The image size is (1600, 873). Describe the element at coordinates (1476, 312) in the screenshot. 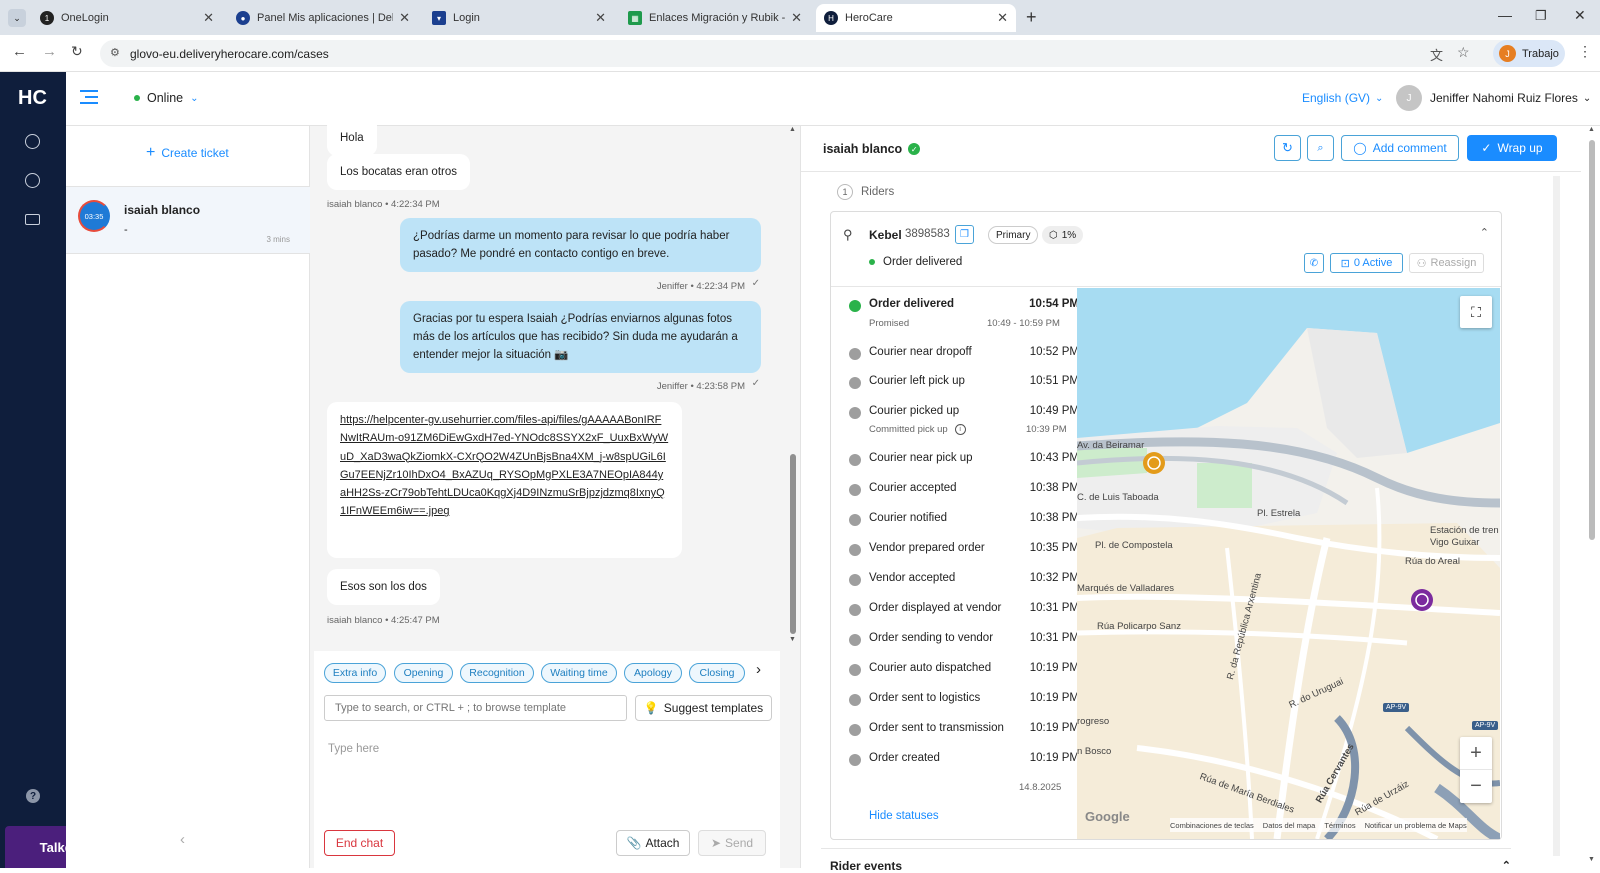

I see `fullscreen-icon: ⛶` at that location.